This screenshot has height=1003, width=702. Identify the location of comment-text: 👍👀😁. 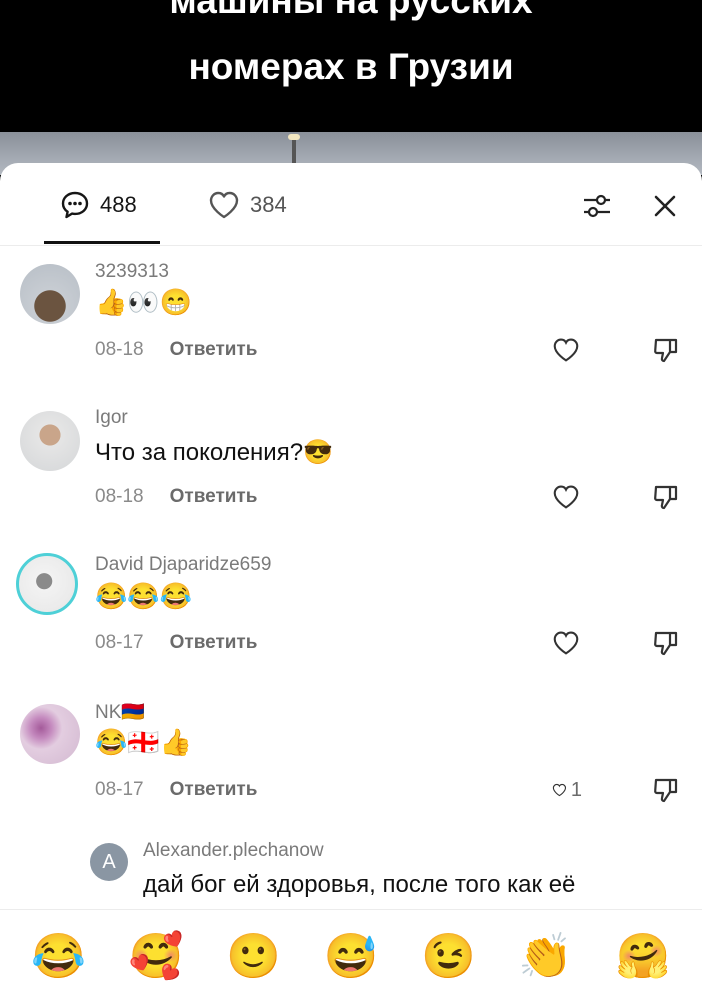
(144, 302).